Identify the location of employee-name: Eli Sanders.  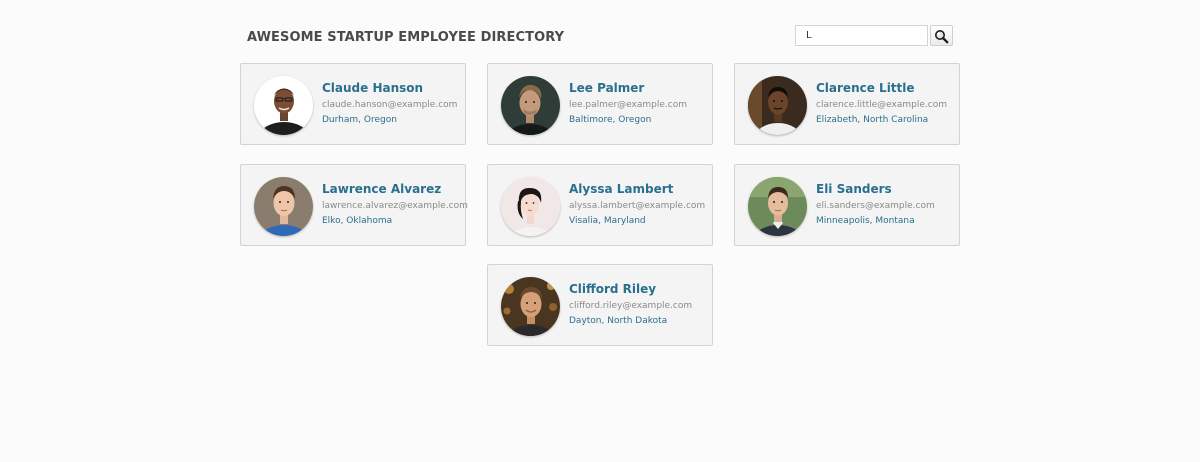
(854, 189).